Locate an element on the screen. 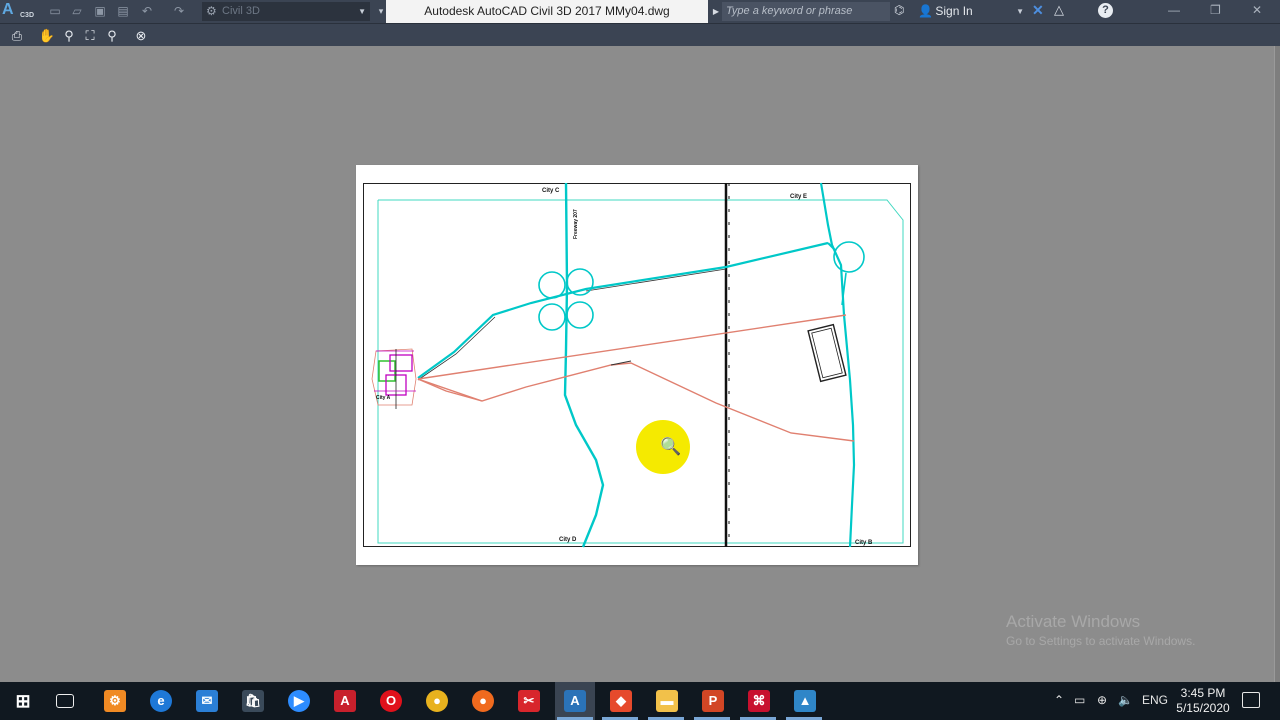  search-expand-icon: ▶ is located at coordinates (716, 11).